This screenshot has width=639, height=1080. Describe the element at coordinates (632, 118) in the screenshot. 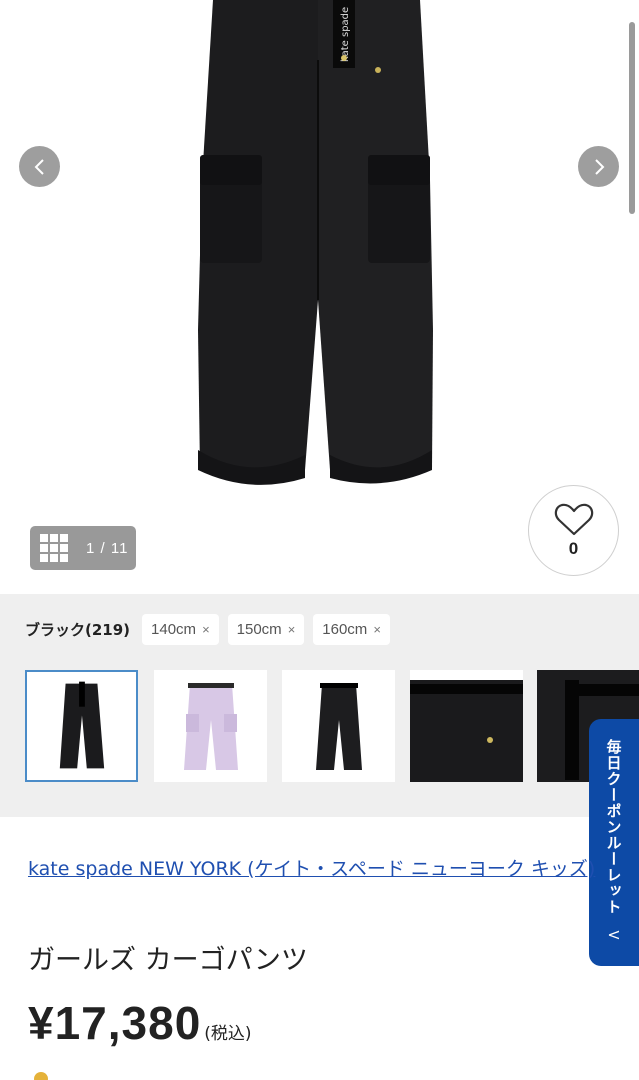

I see `page-scrollbar` at that location.